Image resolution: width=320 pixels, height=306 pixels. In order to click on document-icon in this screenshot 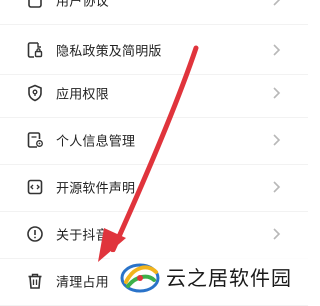, I will do `click(35, 4)`.